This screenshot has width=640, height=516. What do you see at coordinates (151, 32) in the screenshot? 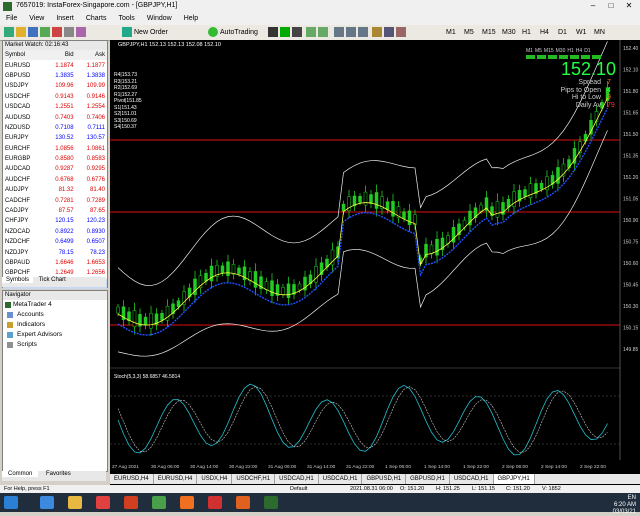
I see `new-order-button: New Order` at bounding box center [151, 32].